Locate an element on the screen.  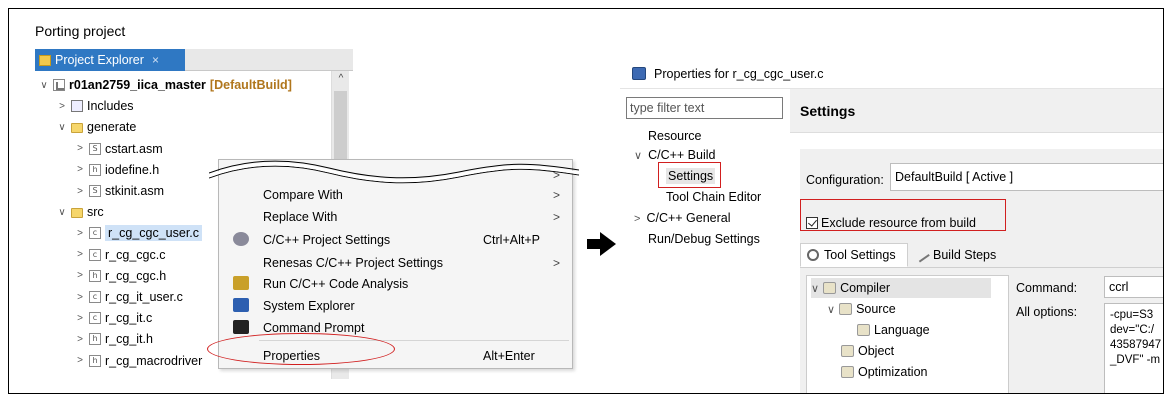
tool-tree-item: Optimization is located at coordinates (877, 372).